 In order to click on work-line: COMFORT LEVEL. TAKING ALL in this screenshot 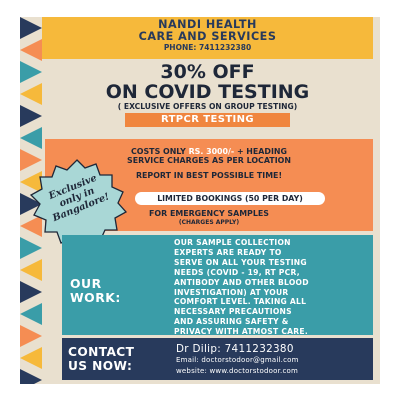, I will do `click(240, 302)`.